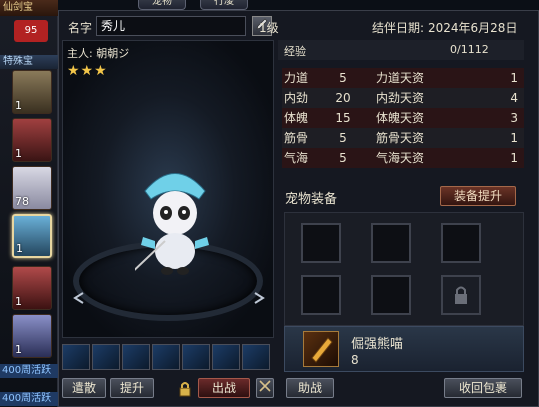 The height and width of the screenshot is (407, 539). I want to click on item-name: 倔强熊喵, so click(377, 344).